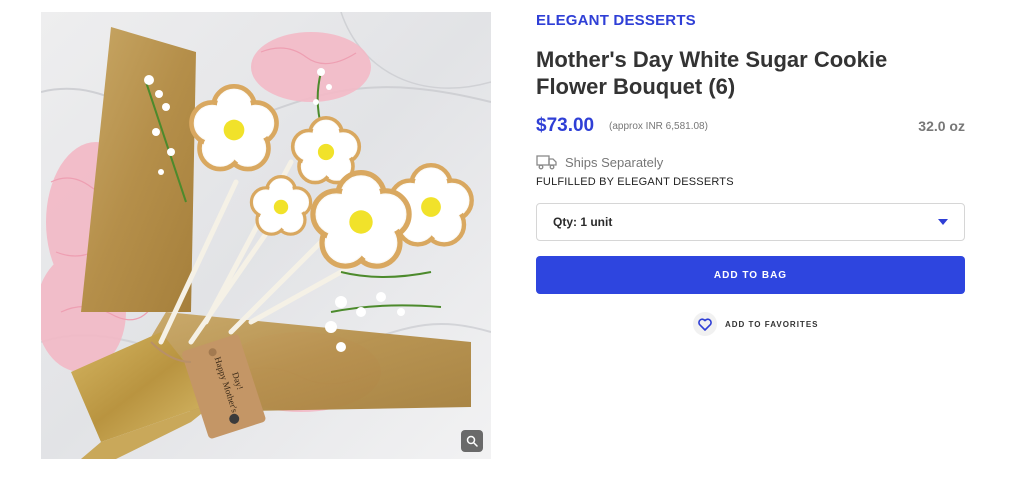  Describe the element at coordinates (635, 182) in the screenshot. I see `fulfilled-by: FULFILLED BY ELEGANT DESSERTS` at that location.